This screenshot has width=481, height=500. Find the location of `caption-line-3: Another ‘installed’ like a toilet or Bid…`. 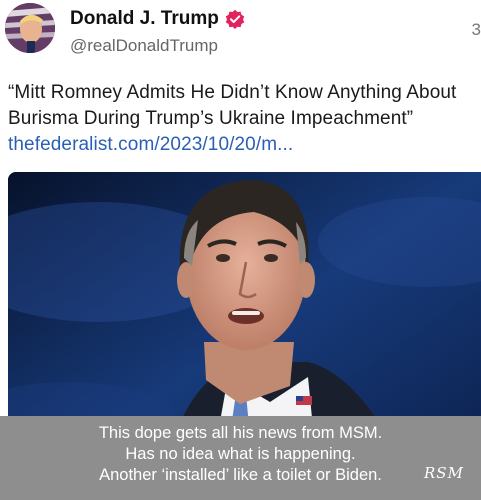

caption-line-3: Another ‘installed’ like a toilet or Bid… is located at coordinates (240, 475).